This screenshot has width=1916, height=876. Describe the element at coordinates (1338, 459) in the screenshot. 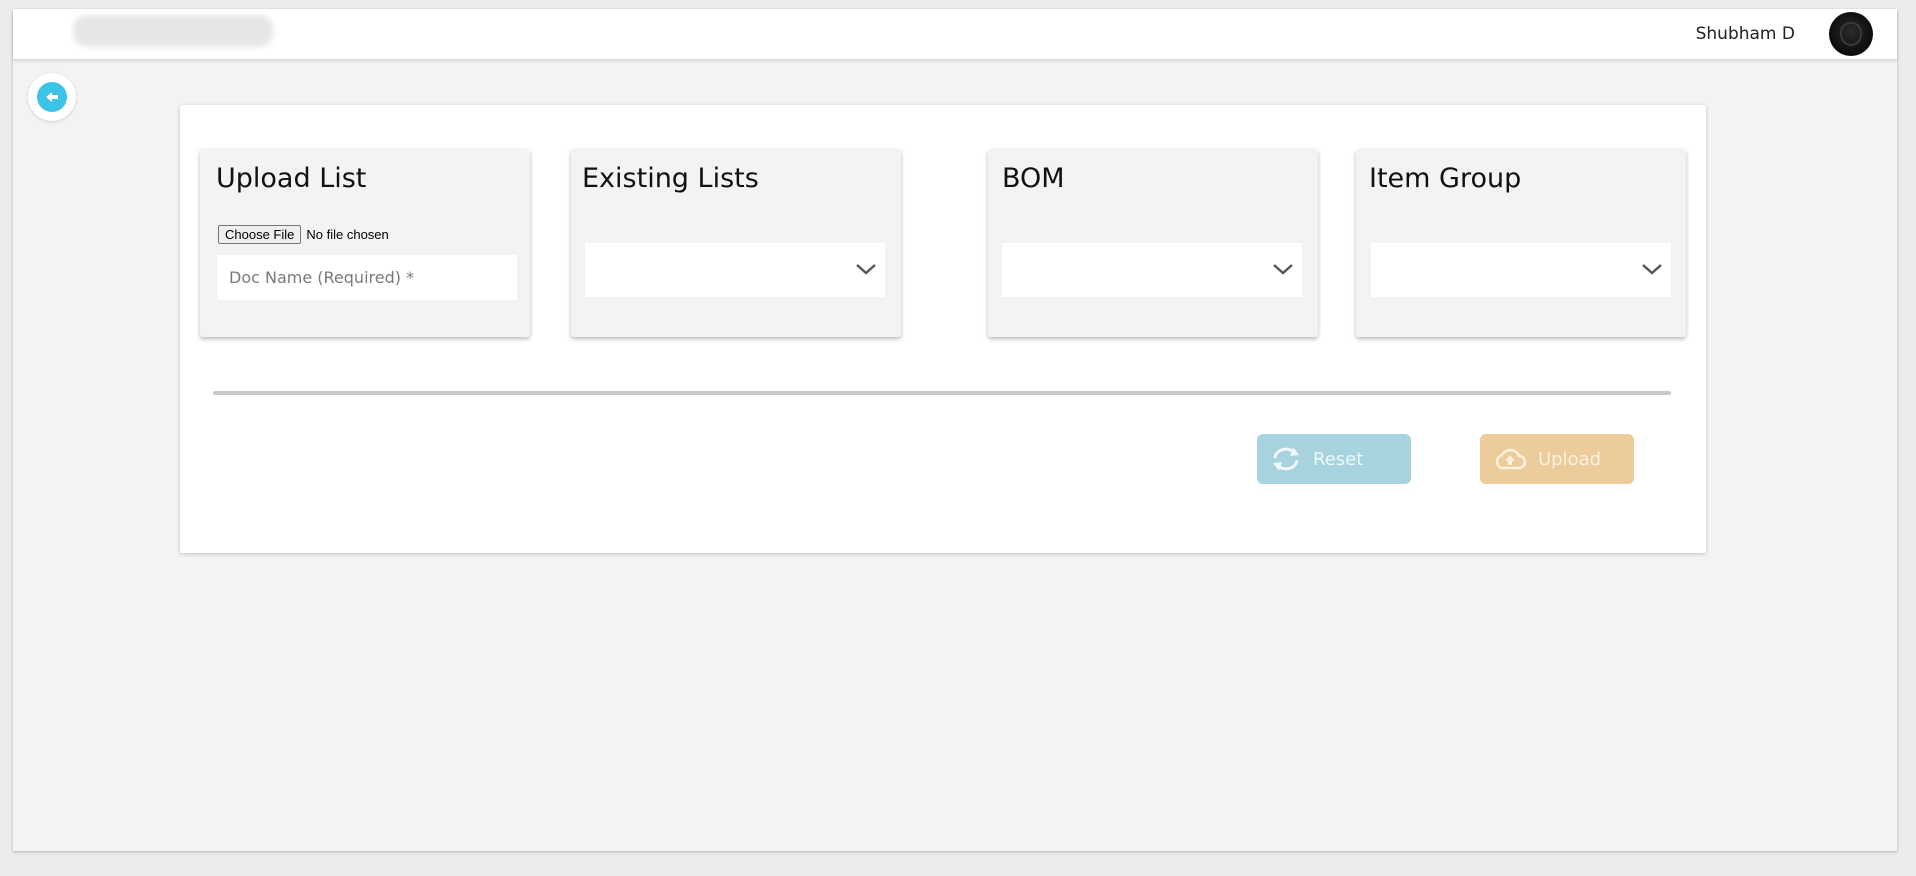

I see `reset-label: Reset` at that location.